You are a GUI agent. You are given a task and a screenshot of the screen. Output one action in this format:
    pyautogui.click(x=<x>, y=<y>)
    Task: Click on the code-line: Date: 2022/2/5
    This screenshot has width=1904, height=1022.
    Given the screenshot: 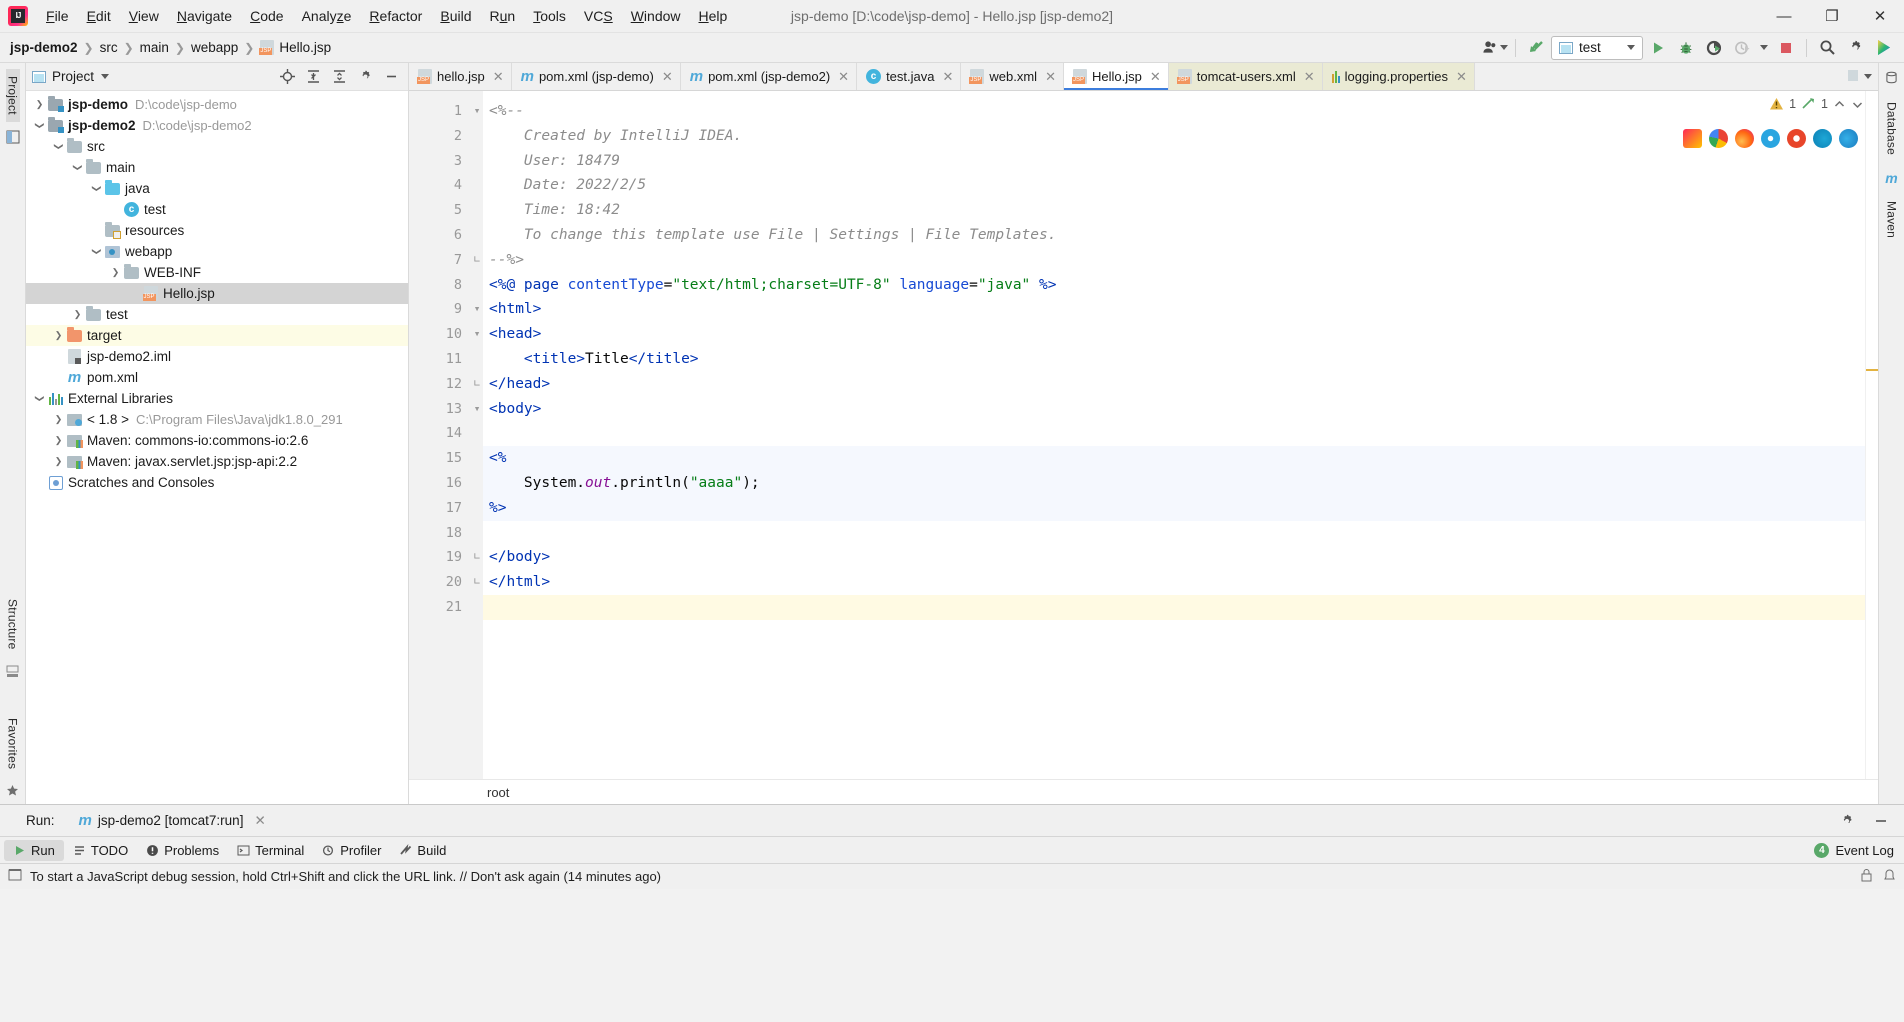 What is the action you would take?
    pyautogui.click(x=1174, y=185)
    